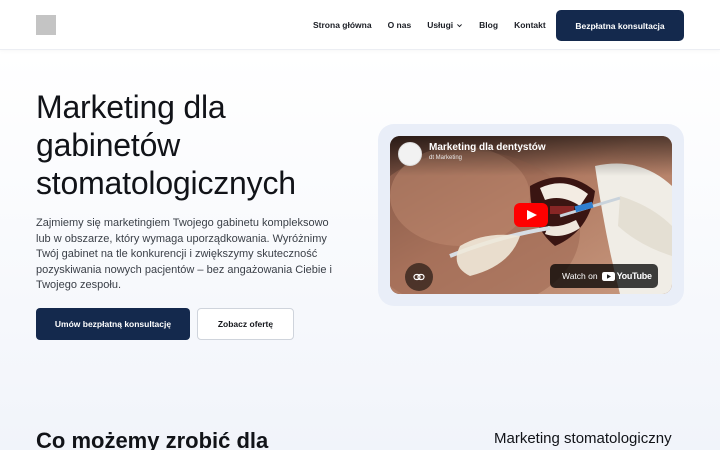 The height and width of the screenshot is (450, 720). I want to click on nav-services: Usługi, so click(445, 25).